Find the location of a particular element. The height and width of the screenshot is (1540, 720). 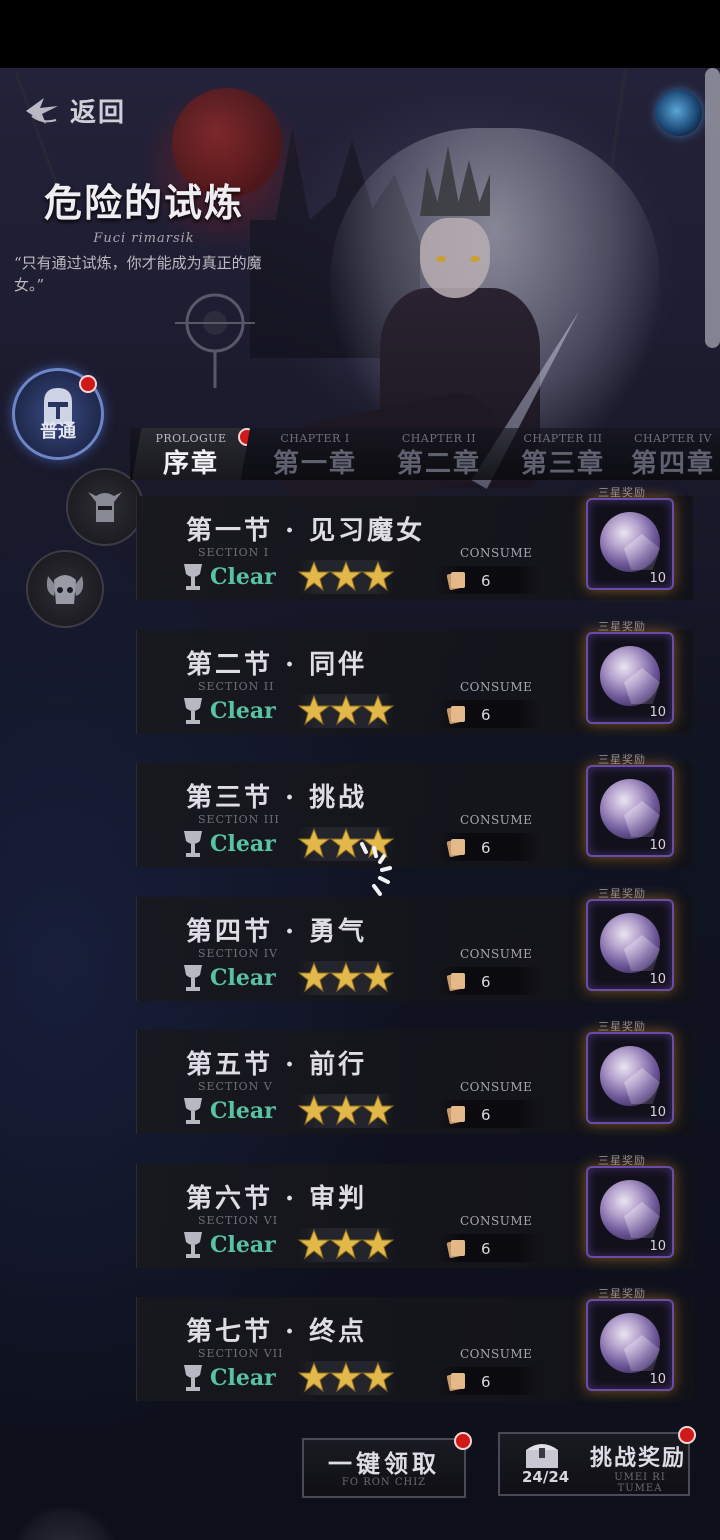

tab-zh-label: 第三章 is located at coordinates (562, 464).